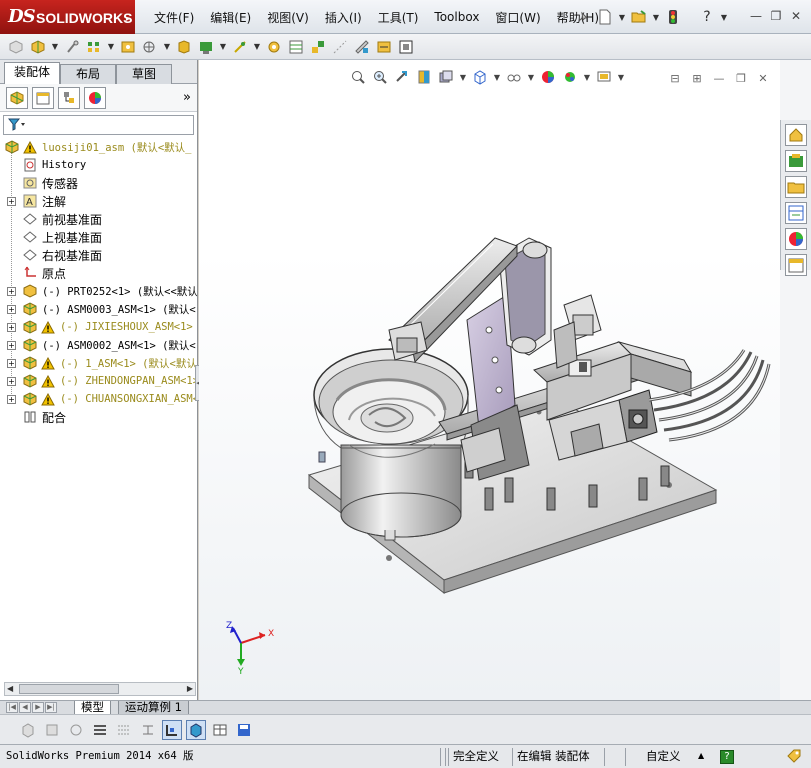 The height and width of the screenshot is (768, 811). Describe the element at coordinates (727, 757) in the screenshot. I see `quick-tips-help-icon: ?` at that location.